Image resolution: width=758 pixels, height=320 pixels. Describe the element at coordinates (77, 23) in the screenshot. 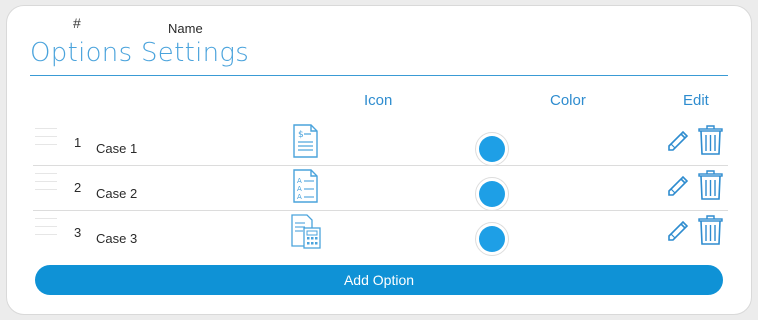

I see `column-header-number: #` at that location.